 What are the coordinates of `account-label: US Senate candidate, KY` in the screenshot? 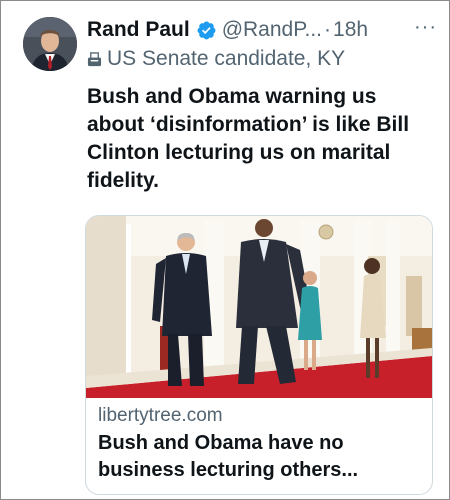 It's located at (216, 59).